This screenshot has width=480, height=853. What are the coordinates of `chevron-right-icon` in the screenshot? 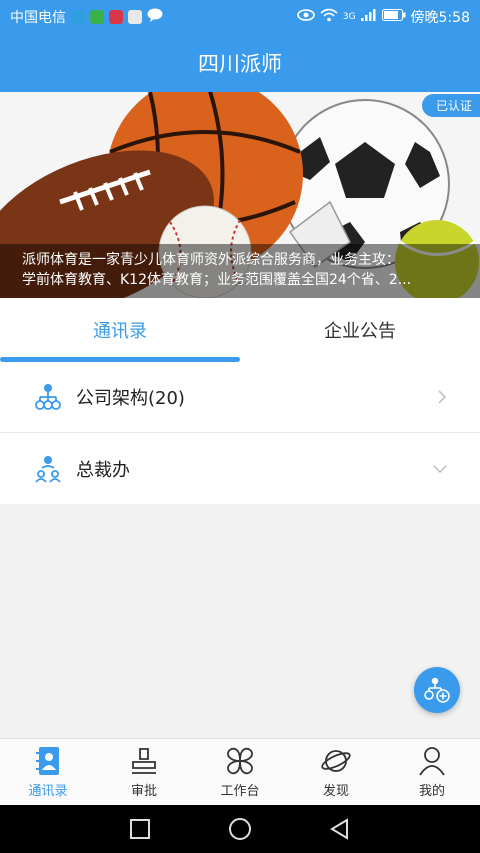 It's located at (442, 397).